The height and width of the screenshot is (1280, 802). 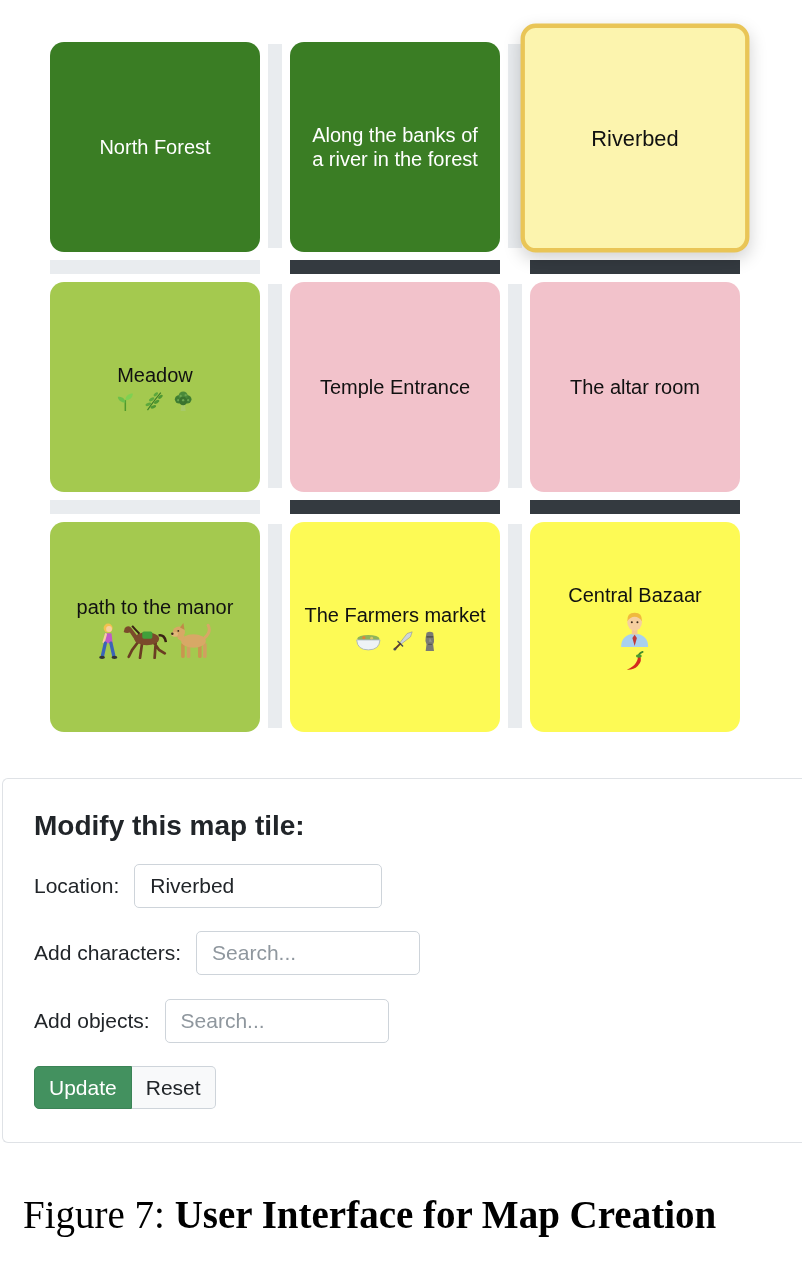 I want to click on map-tile: Riverbed, so click(x=635, y=138).